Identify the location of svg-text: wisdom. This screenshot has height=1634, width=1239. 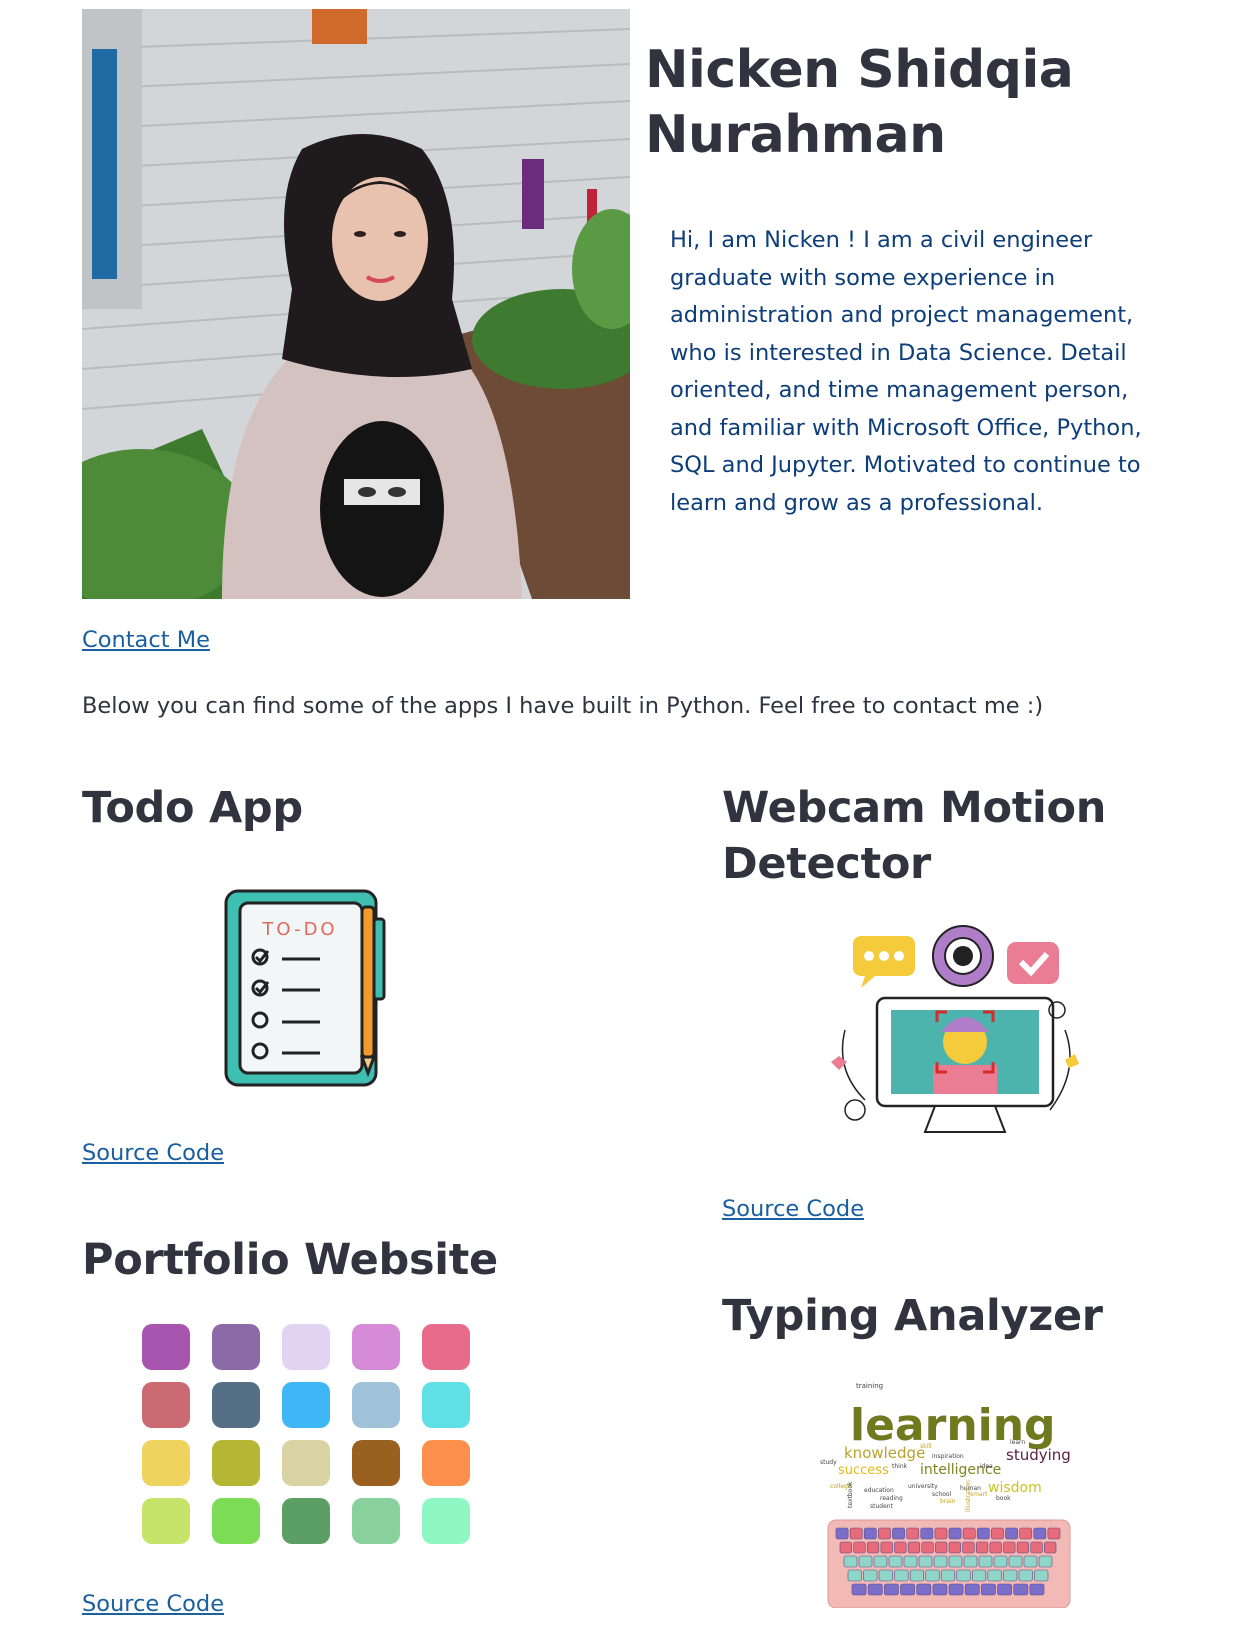
(1015, 1488).